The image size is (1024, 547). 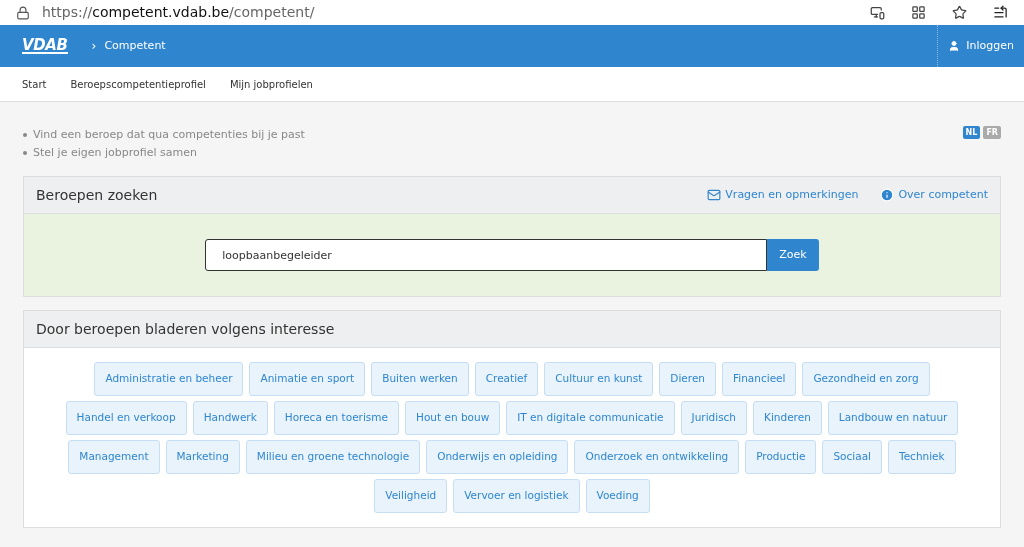 What do you see at coordinates (922, 457) in the screenshot?
I see `interest-tag: Techniek` at bounding box center [922, 457].